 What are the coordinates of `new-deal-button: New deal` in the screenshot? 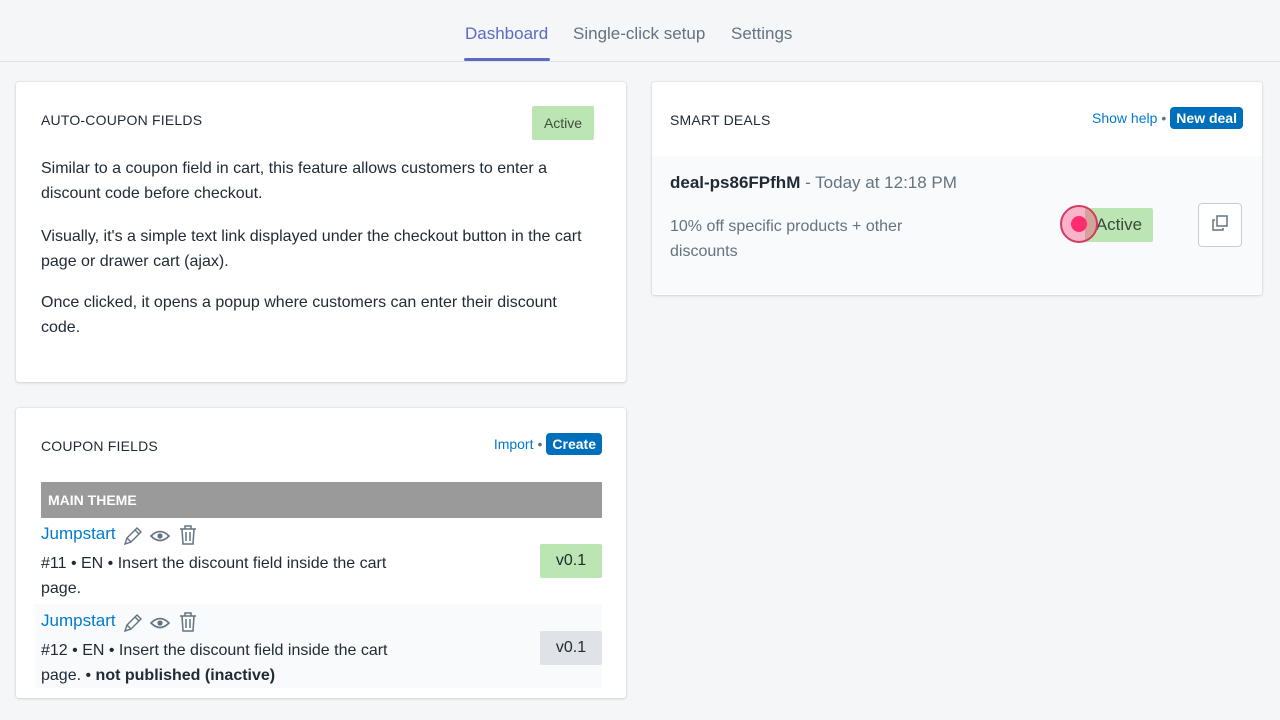 It's located at (1206, 118).